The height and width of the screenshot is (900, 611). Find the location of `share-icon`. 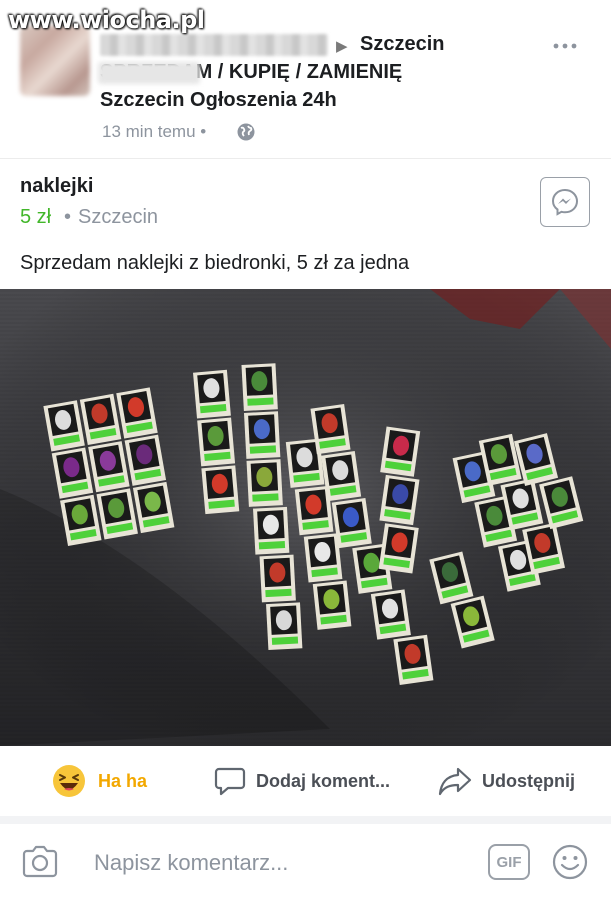

share-icon is located at coordinates (455, 781).